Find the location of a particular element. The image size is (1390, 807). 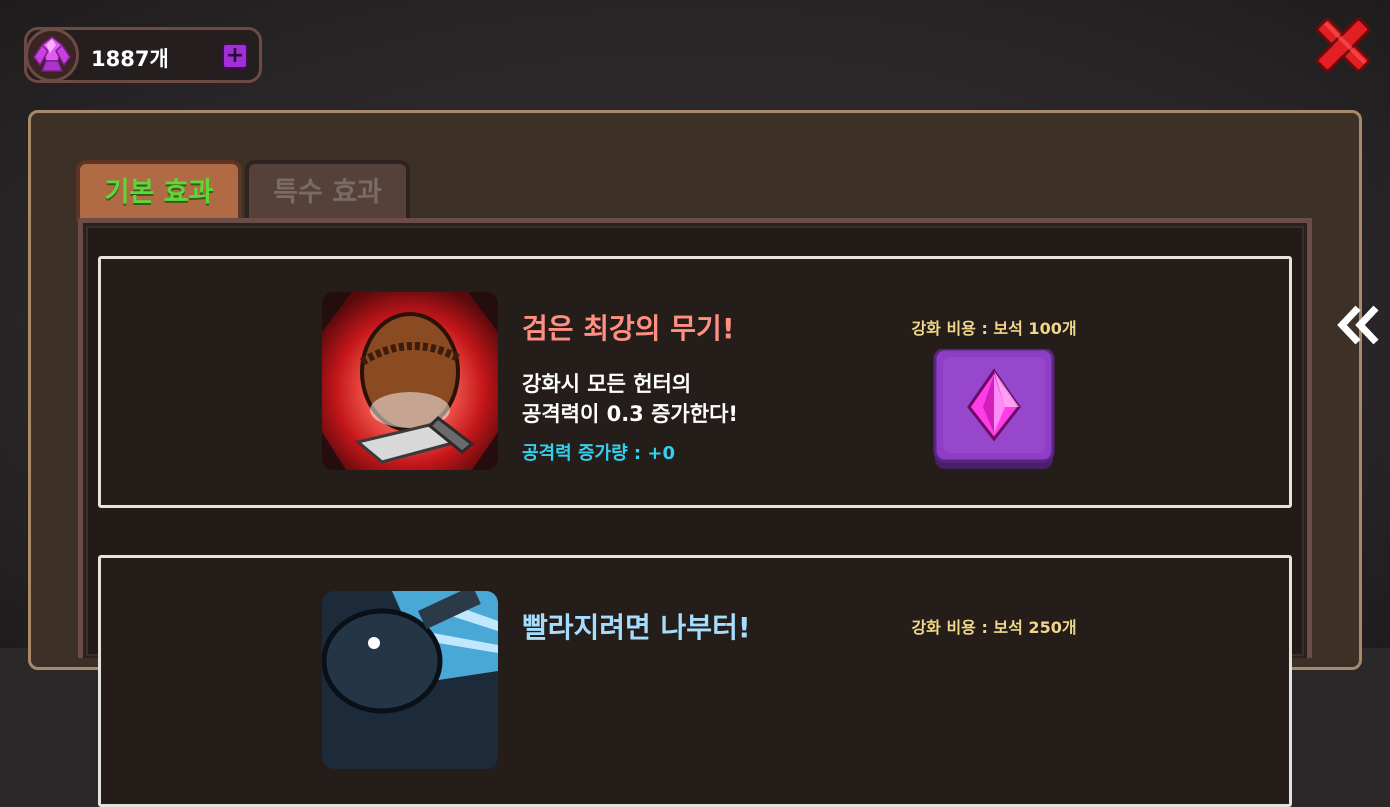

hunter-with-sword-icon is located at coordinates (410, 381).